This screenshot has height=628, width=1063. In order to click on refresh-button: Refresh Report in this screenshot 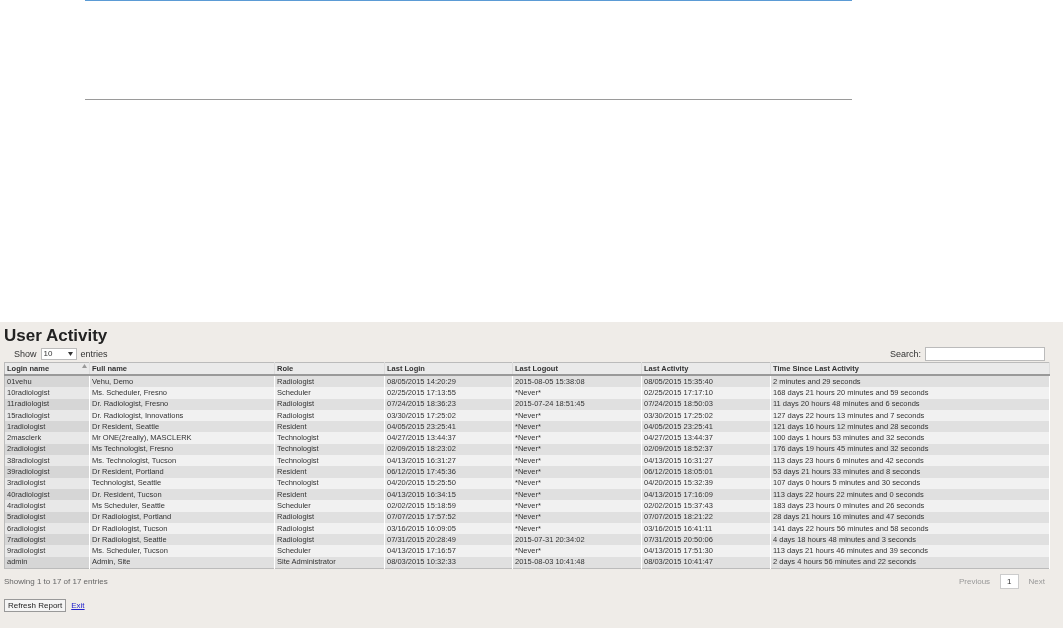, I will do `click(35, 606)`.